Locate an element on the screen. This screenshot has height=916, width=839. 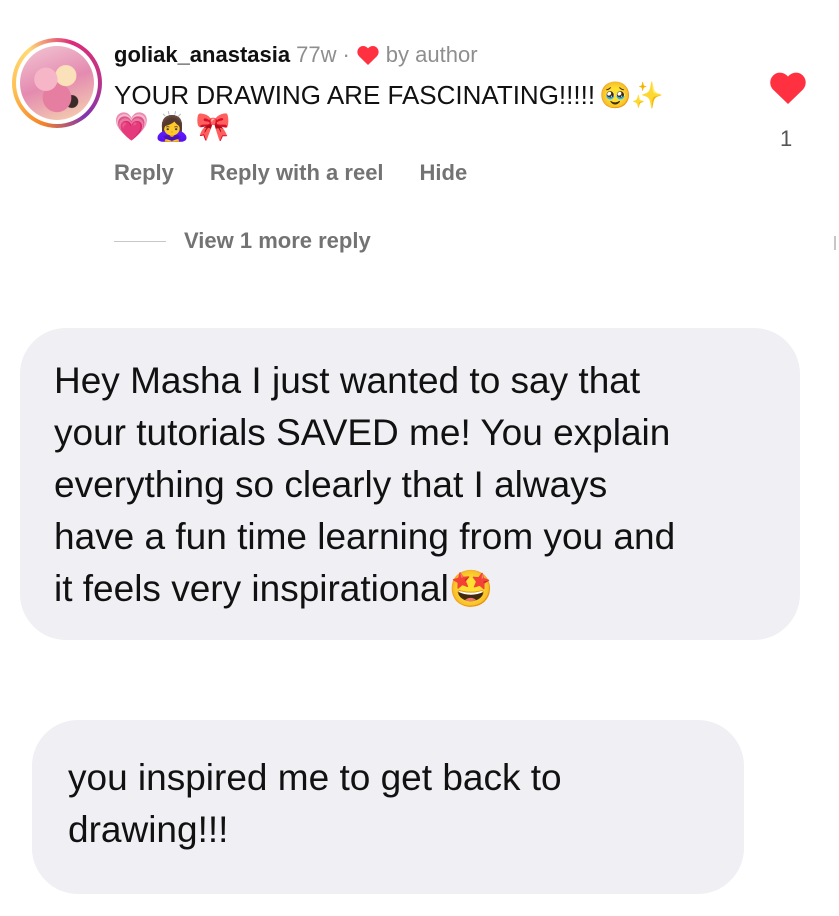
avatar-border is located at coordinates (57, 83).